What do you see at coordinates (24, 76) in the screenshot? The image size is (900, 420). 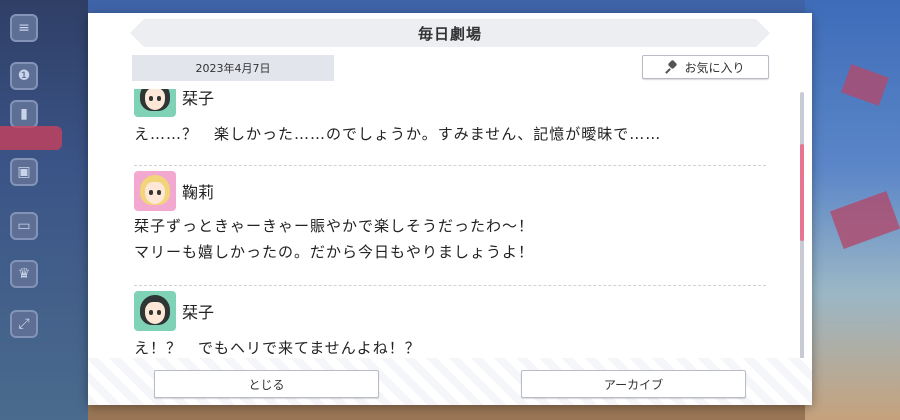 I see `chat-icon: ❶` at bounding box center [24, 76].